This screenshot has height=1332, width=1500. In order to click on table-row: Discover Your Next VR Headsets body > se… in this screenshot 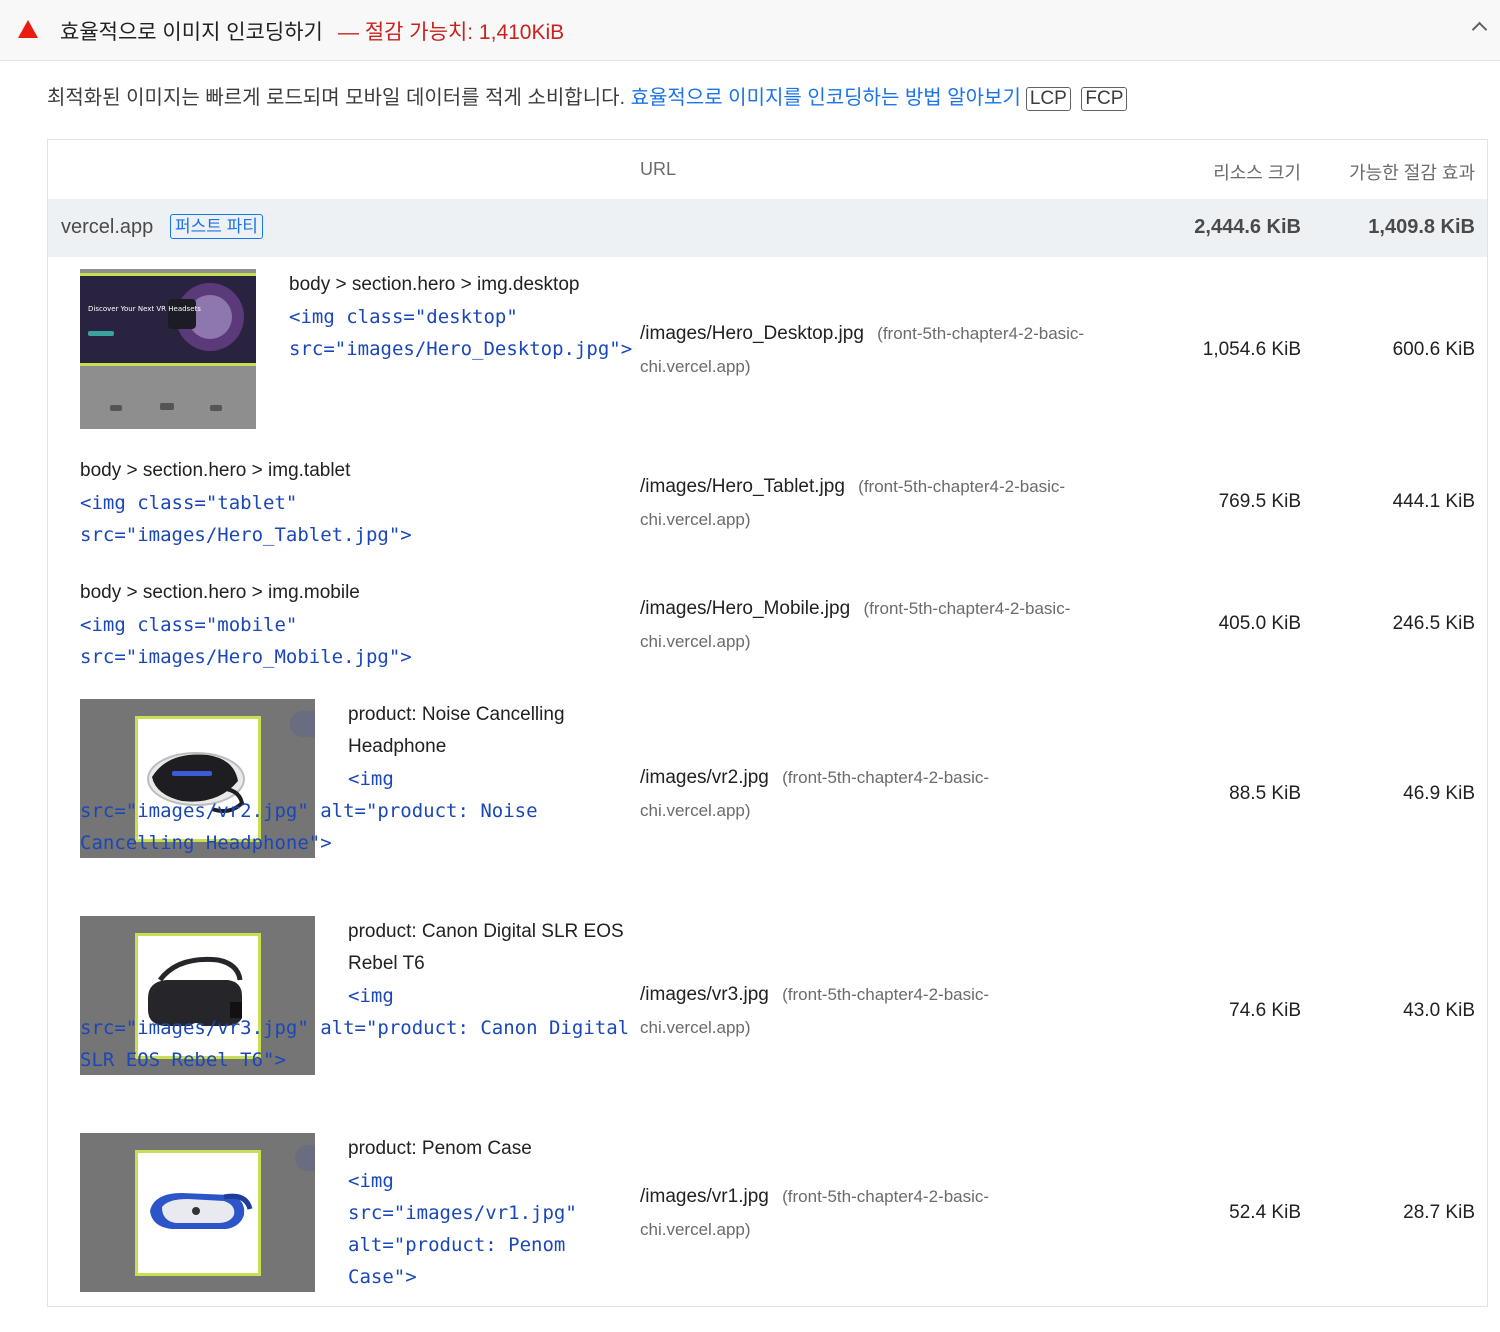, I will do `click(767, 350)`.